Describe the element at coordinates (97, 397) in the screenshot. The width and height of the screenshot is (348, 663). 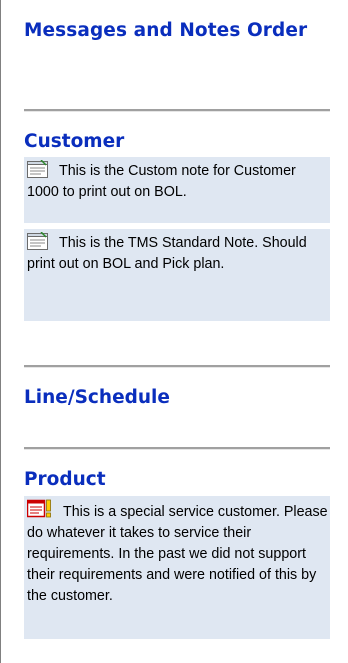
I see `section-title-line-schedule: Line/Schedule` at that location.